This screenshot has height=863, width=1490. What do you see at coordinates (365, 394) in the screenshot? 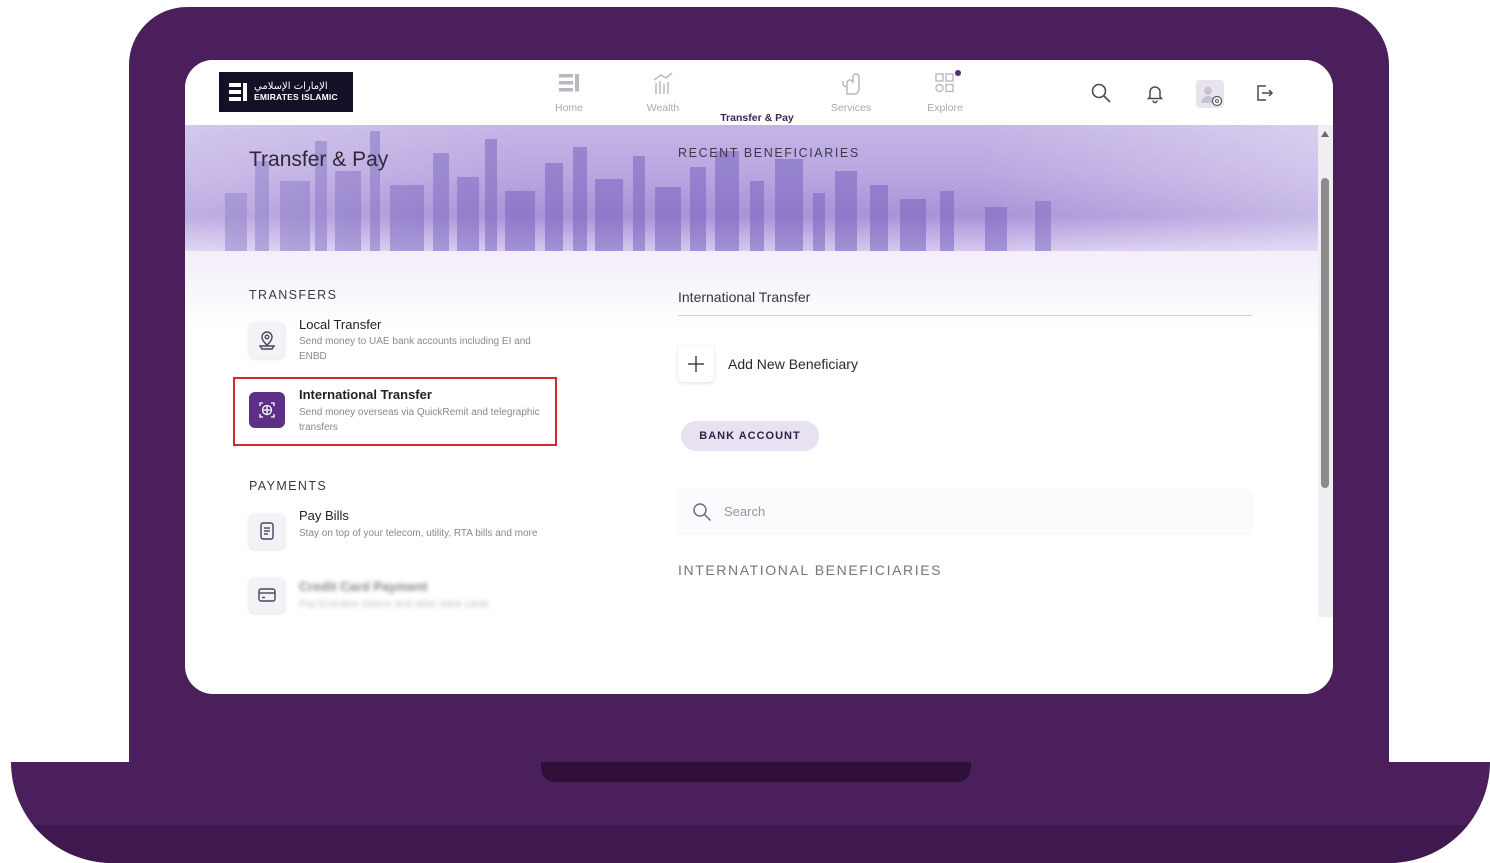
I see `international-transfer-title: International Transfer` at bounding box center [365, 394].